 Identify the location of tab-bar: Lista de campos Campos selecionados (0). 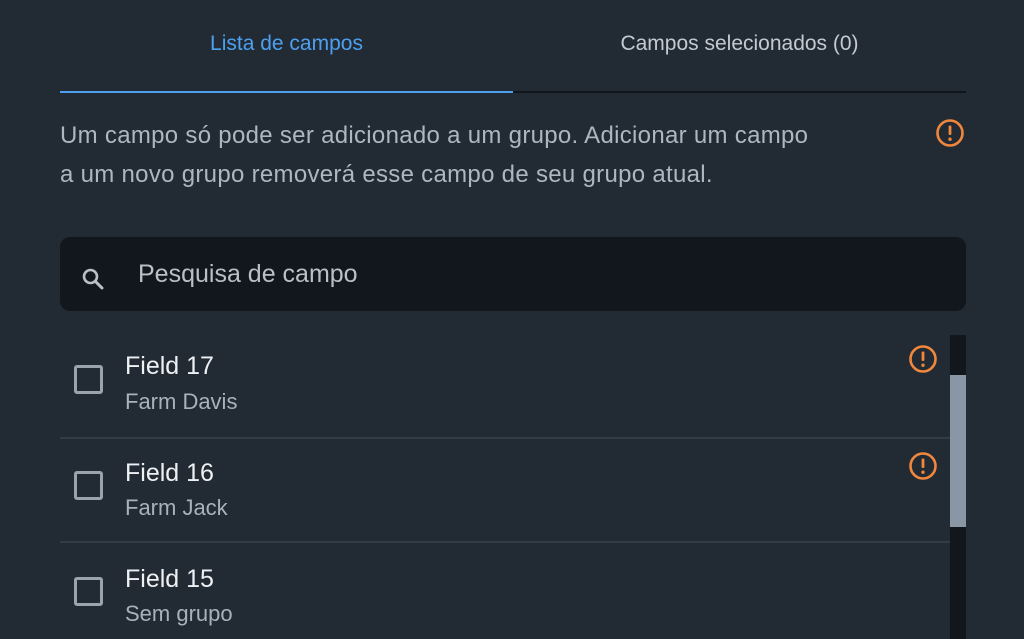
(513, 46).